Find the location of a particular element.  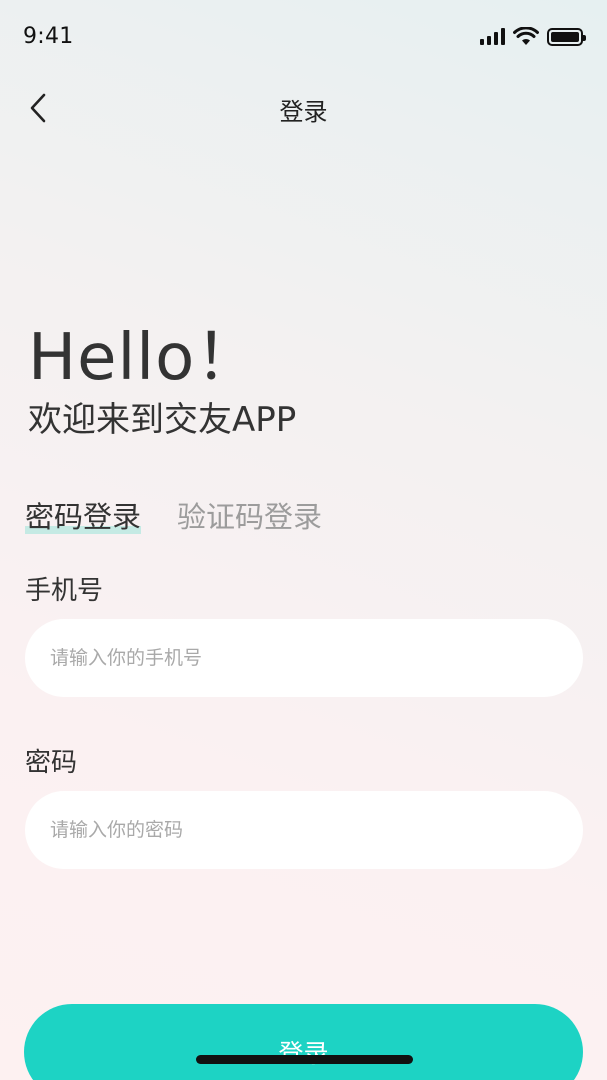

wifi-icon is located at coordinates (526, 36).